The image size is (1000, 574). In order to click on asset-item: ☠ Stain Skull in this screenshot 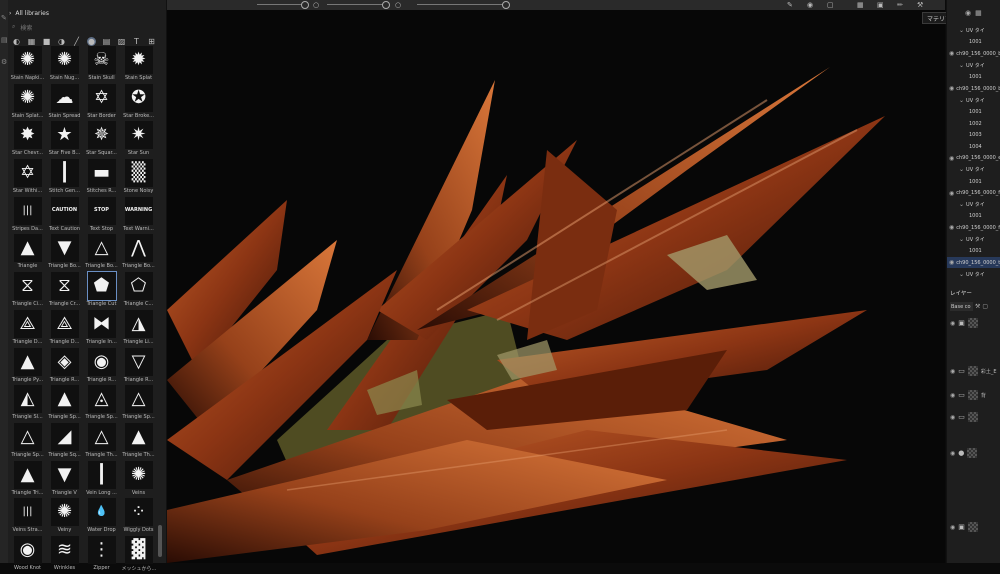, I will do `click(101, 65)`.